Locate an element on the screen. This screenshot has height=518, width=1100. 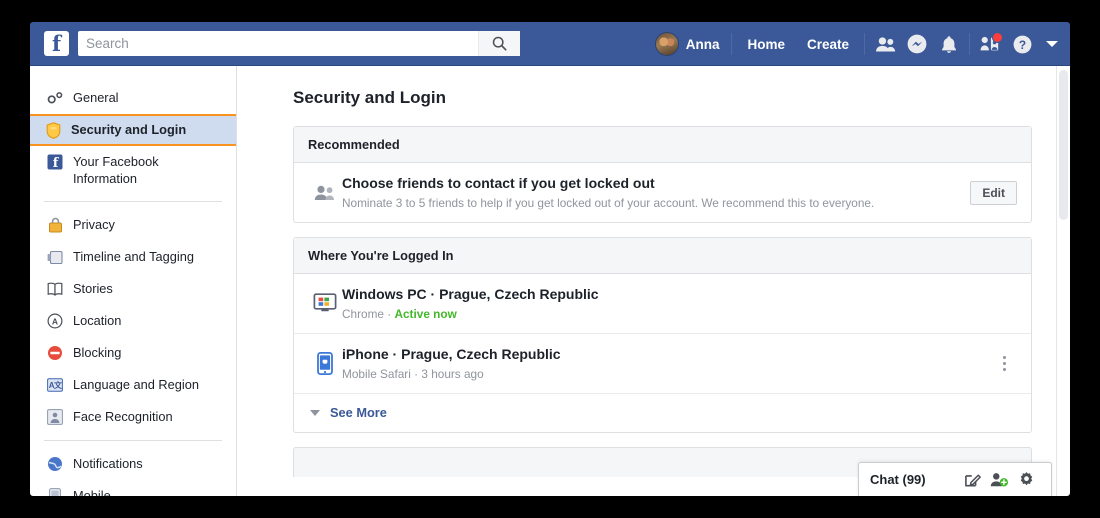
sidebar-item-label: Security and Login is located at coordinates (129, 129).